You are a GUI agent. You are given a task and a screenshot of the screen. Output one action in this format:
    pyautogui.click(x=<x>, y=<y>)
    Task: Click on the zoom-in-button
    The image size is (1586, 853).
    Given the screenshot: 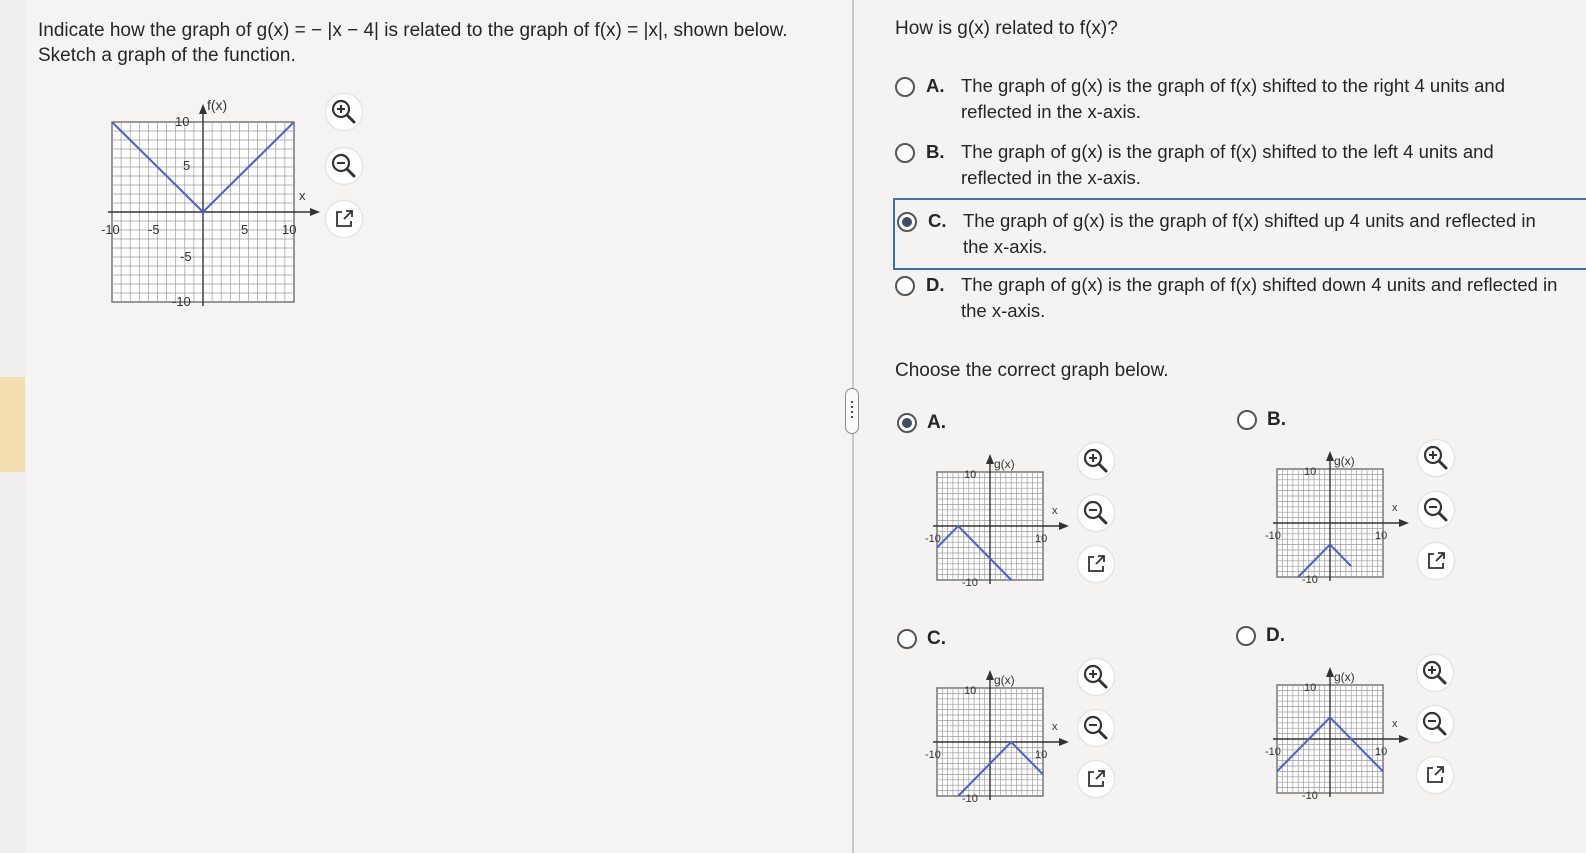 What is the action you would take?
    pyautogui.click(x=344, y=112)
    